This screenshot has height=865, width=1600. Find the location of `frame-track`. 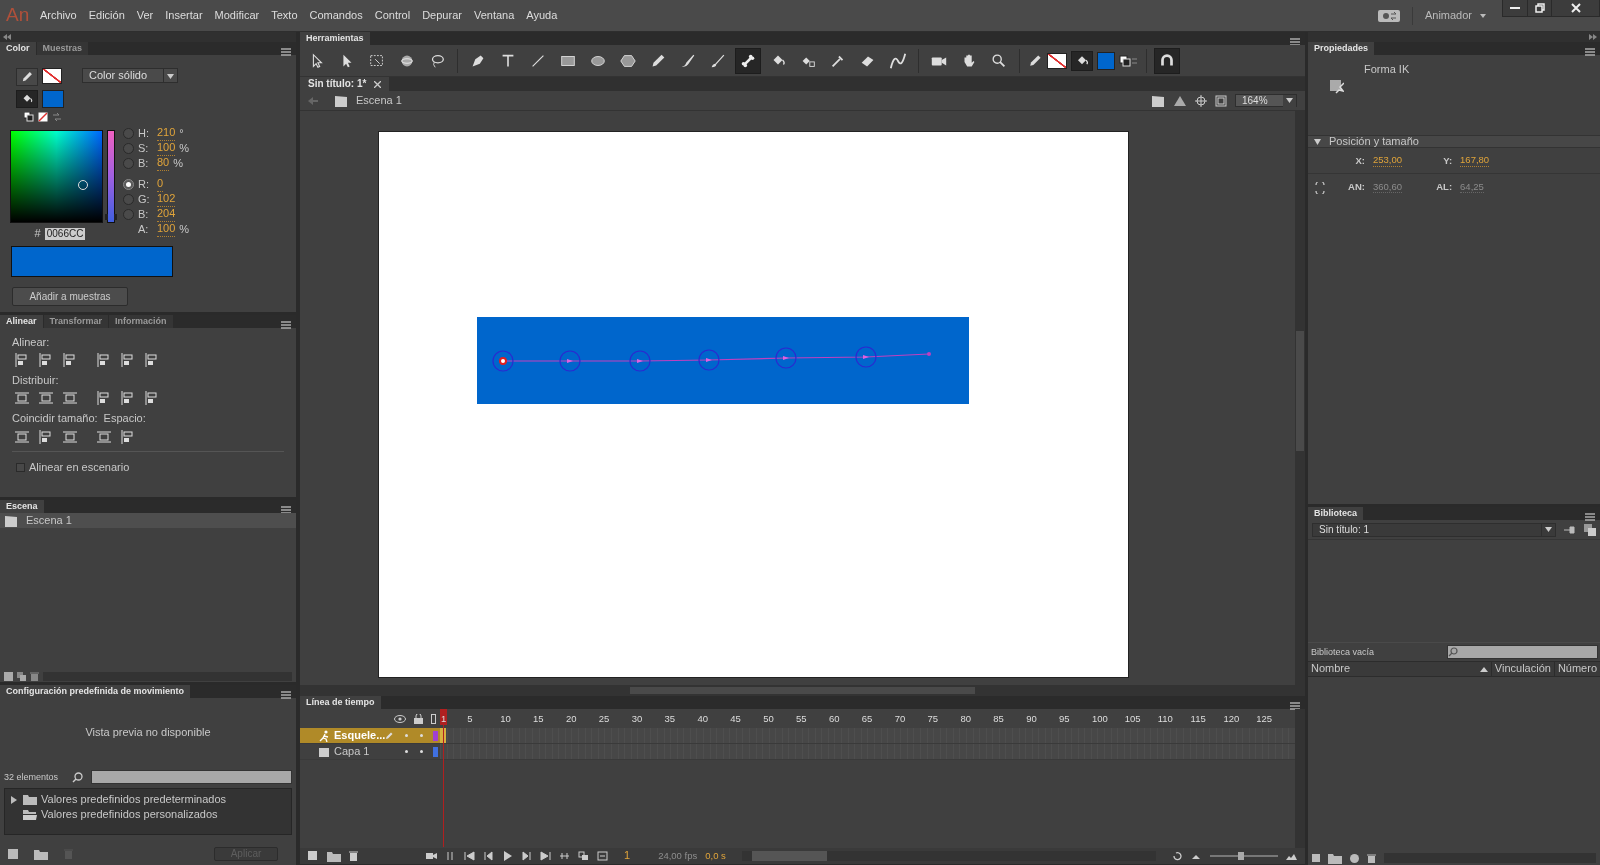

frame-track is located at coordinates (867, 752).